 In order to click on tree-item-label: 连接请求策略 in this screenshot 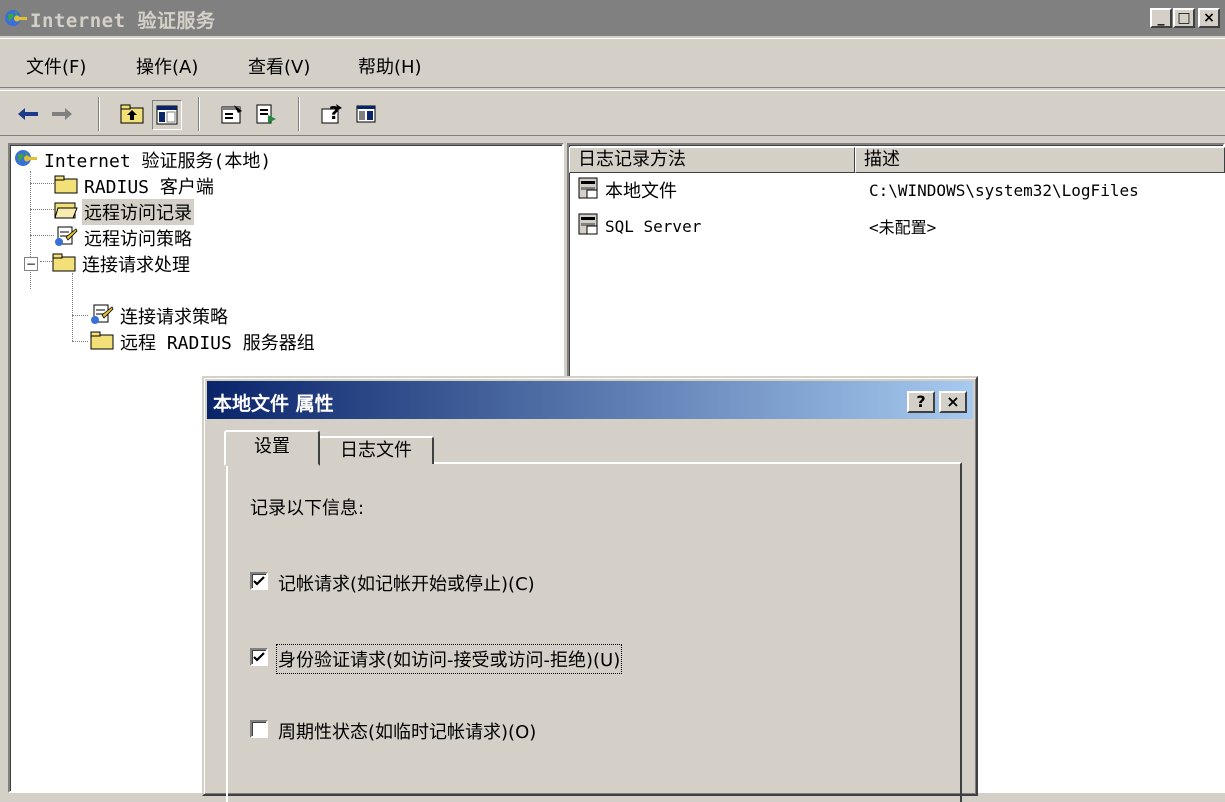, I will do `click(174, 317)`.